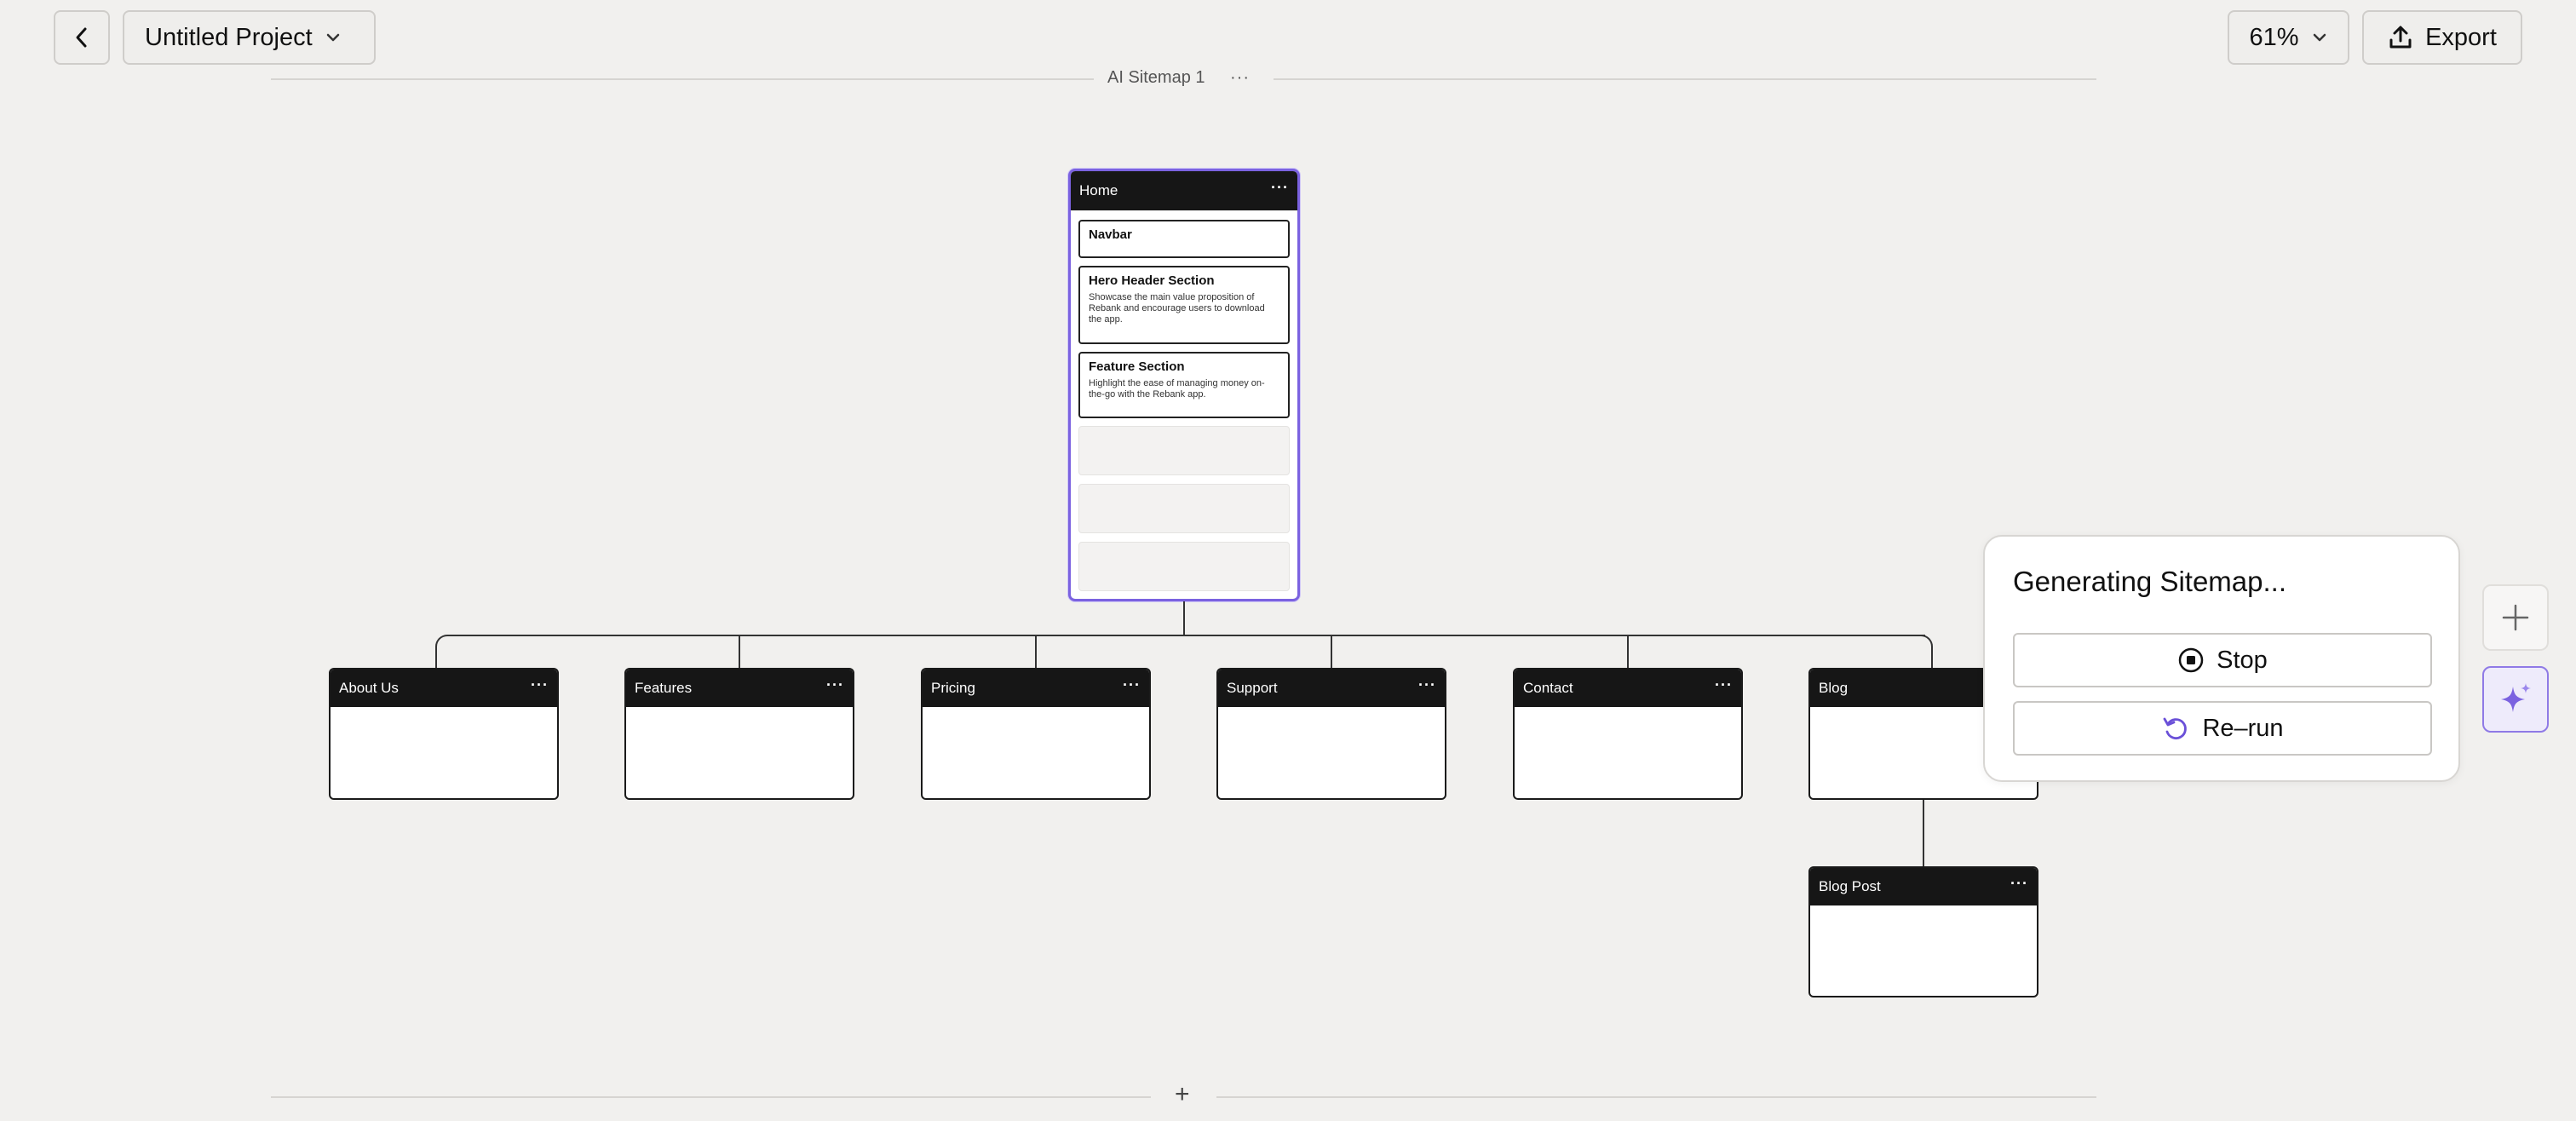 This screenshot has height=1121, width=2576. I want to click on section-title: Navbar, so click(1110, 235).